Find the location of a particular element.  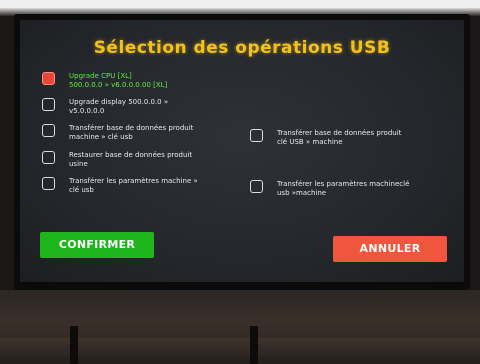

checkbox-transfer-db-to-usb is located at coordinates (48, 130).